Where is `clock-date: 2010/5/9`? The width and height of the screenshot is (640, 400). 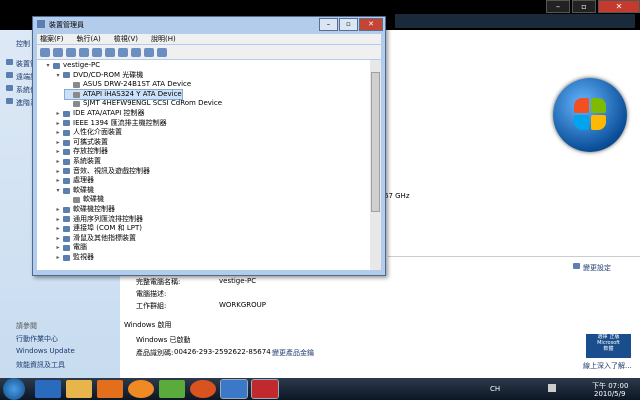
clock-date: 2010/5/9 is located at coordinates (609, 394).